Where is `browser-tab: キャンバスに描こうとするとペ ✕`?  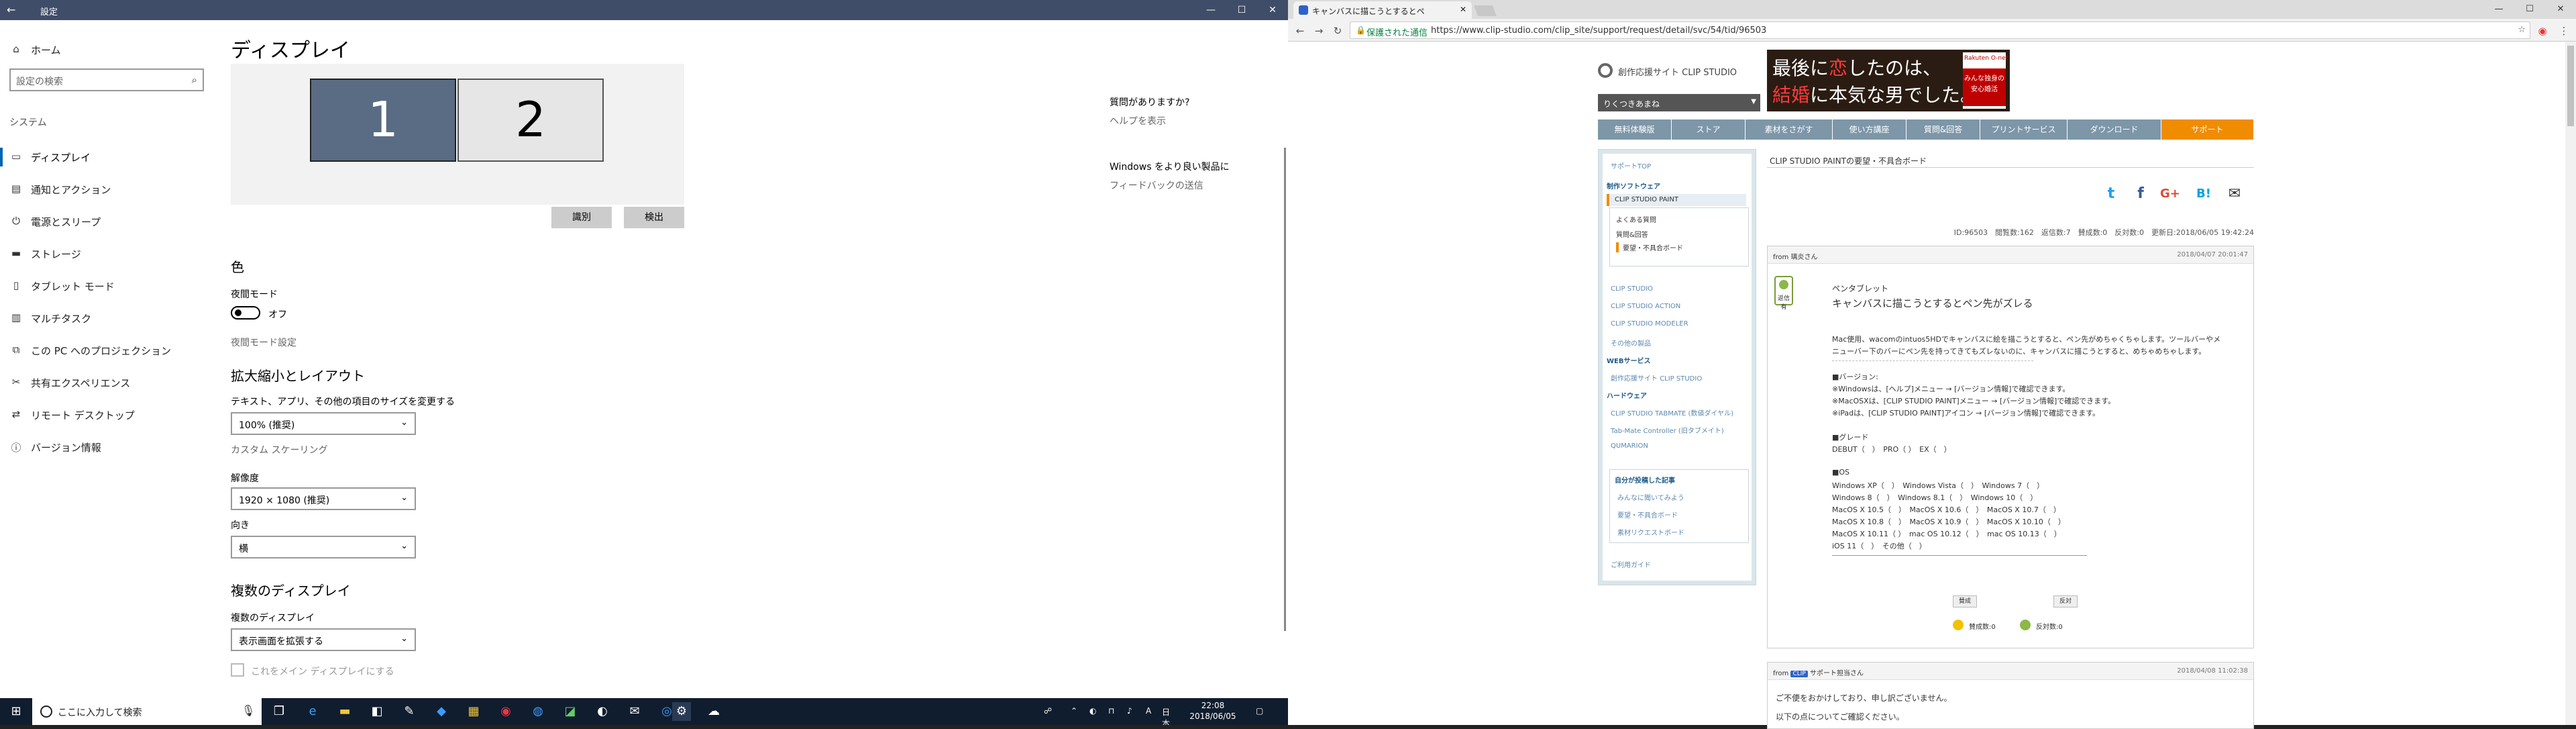 browser-tab: キャンバスに描こうとするとペ ✕ is located at coordinates (1382, 10).